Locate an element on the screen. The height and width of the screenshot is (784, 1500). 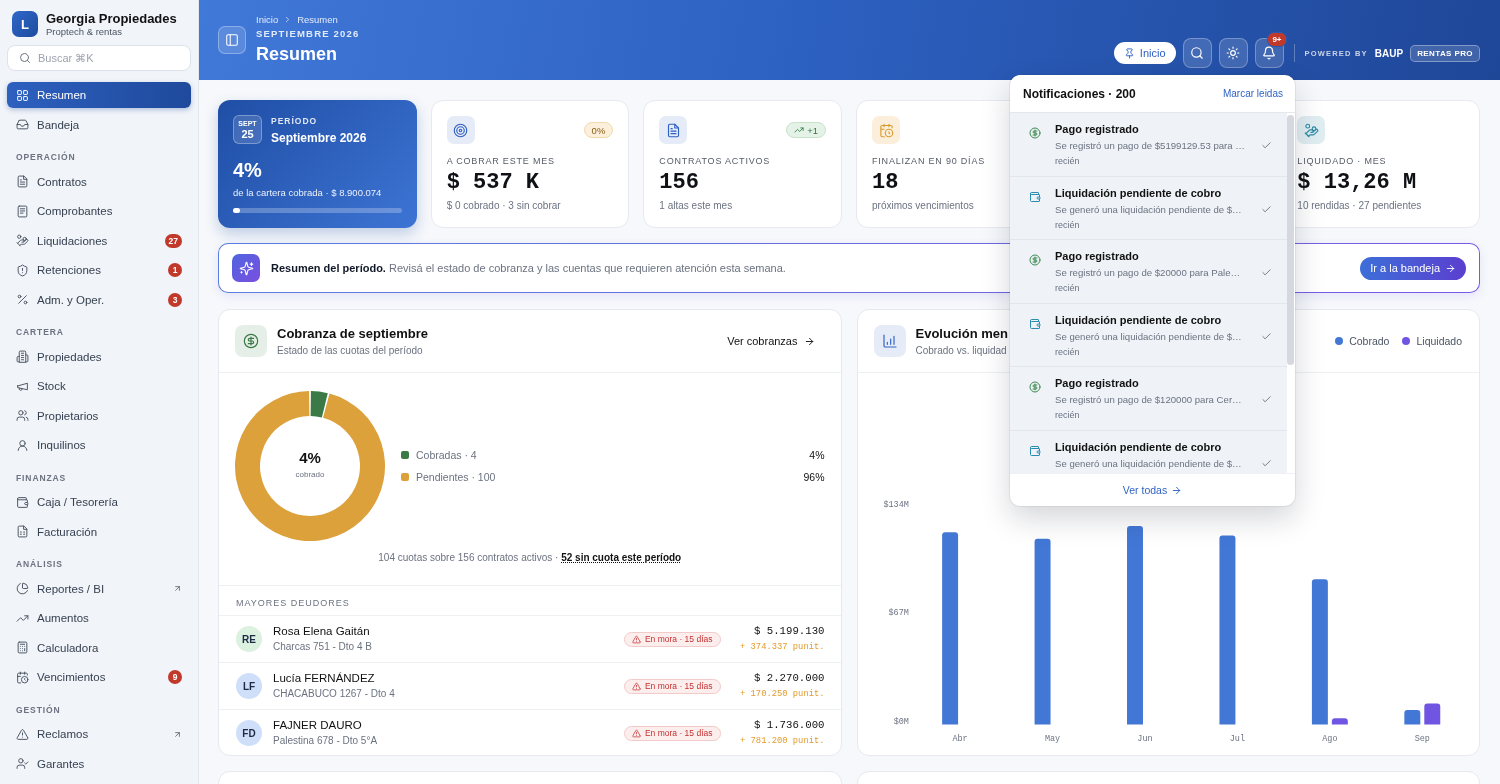
mark-read-link: Marcar leidas is located at coordinates (1252, 93).